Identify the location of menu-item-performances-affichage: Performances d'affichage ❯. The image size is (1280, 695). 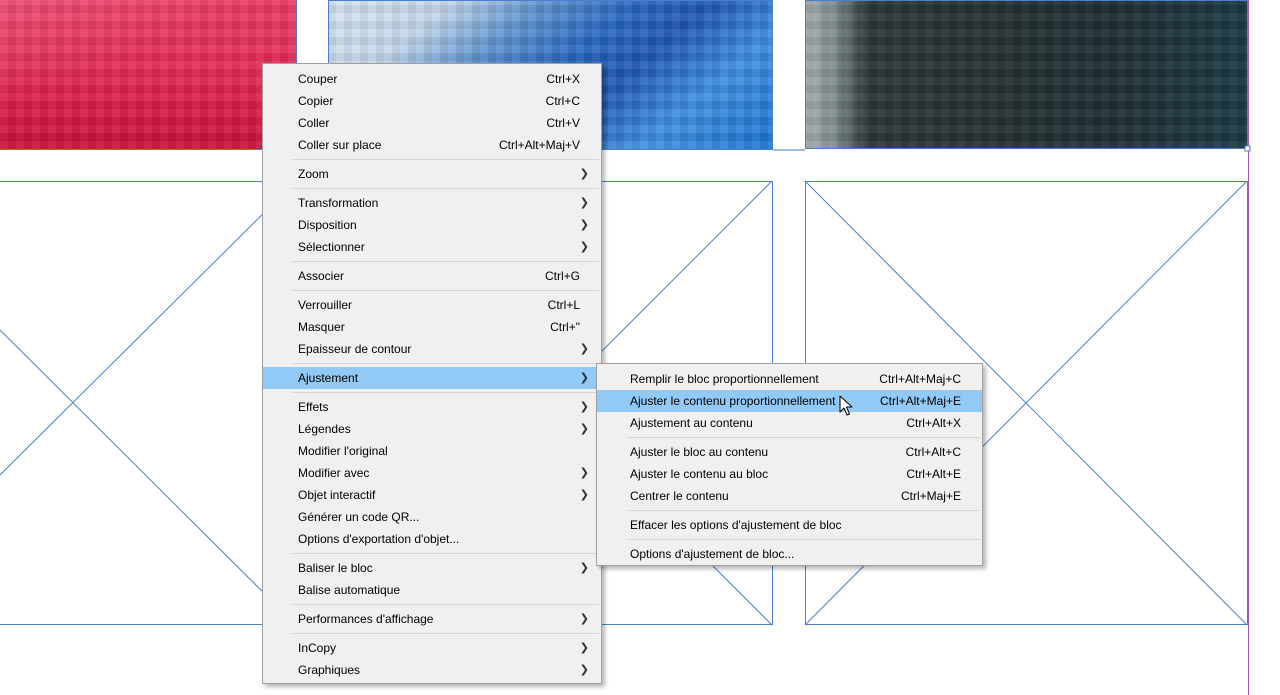
(432, 619).